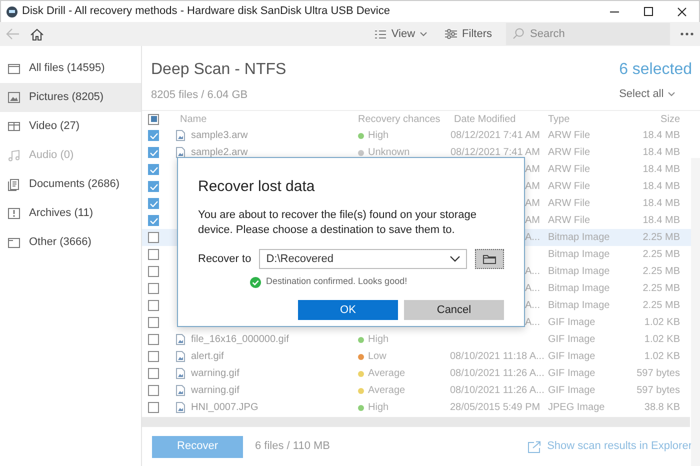  What do you see at coordinates (687, 34) in the screenshot?
I see `more-icon` at bounding box center [687, 34].